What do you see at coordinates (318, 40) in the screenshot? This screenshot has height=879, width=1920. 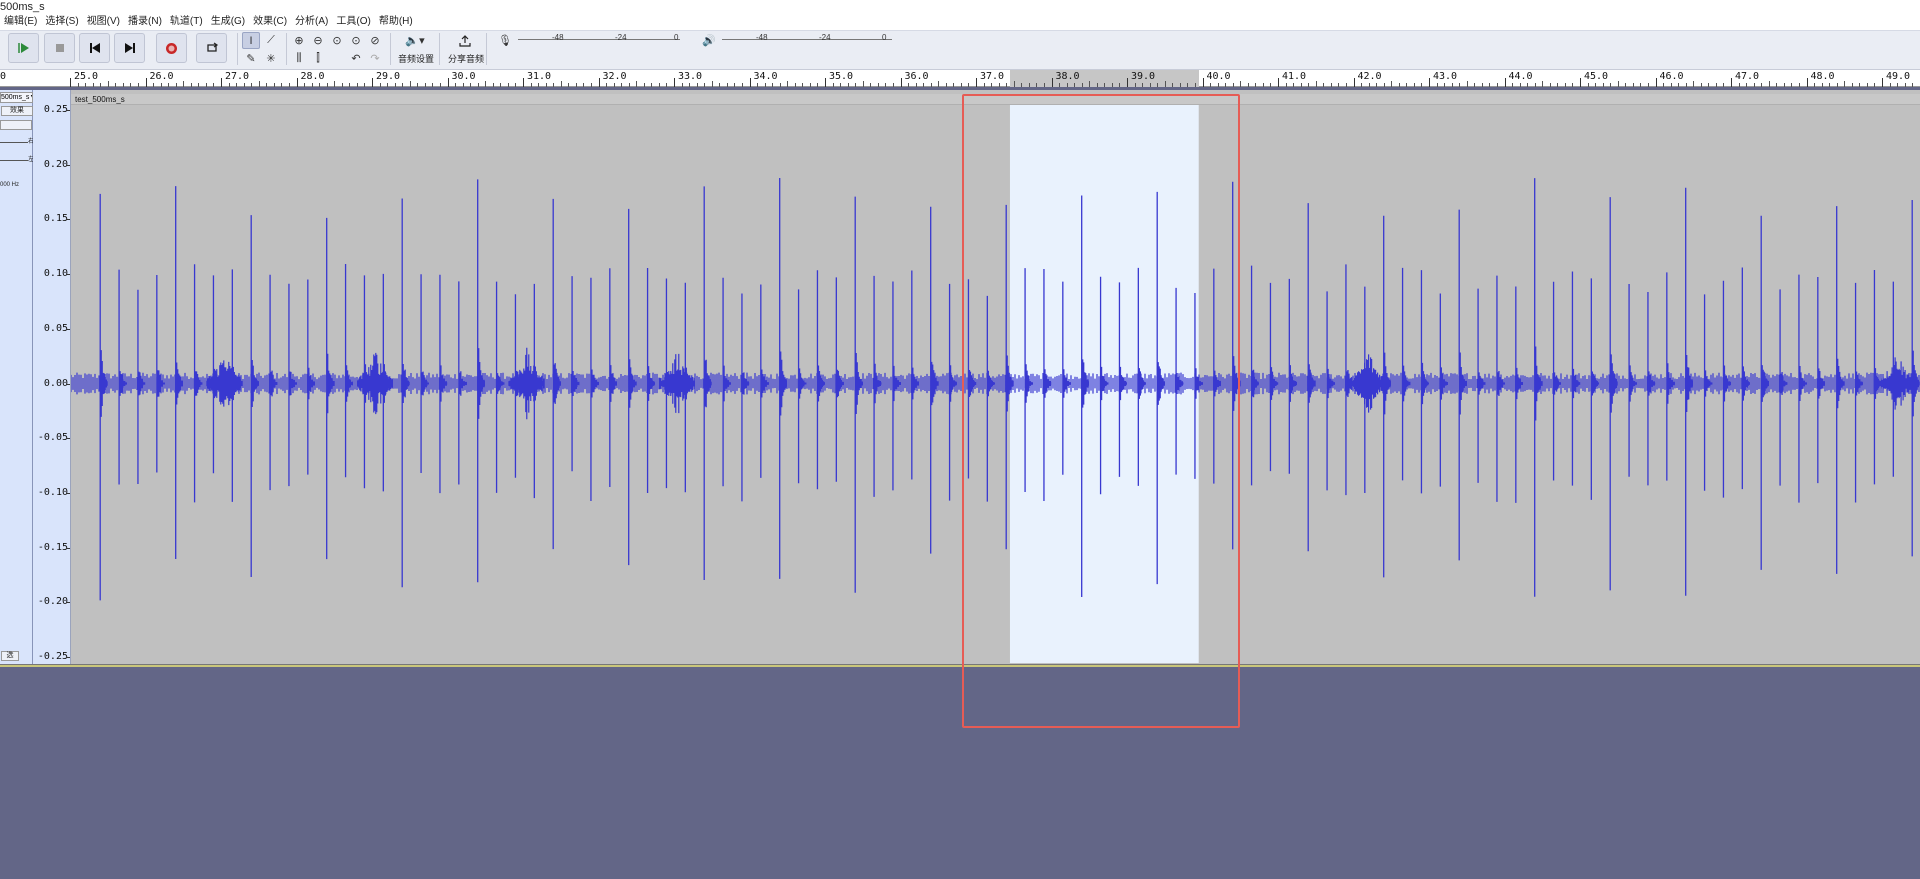 I see `zoom-out-button: ⊖` at bounding box center [318, 40].